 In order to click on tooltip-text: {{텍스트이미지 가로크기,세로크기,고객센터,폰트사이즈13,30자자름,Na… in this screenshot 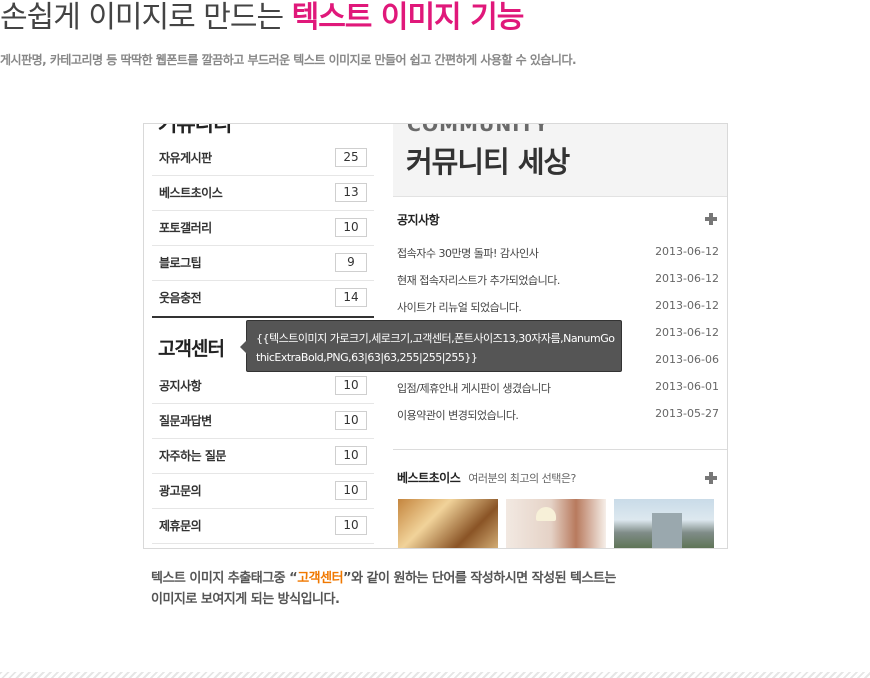, I will do `click(435, 348)`.